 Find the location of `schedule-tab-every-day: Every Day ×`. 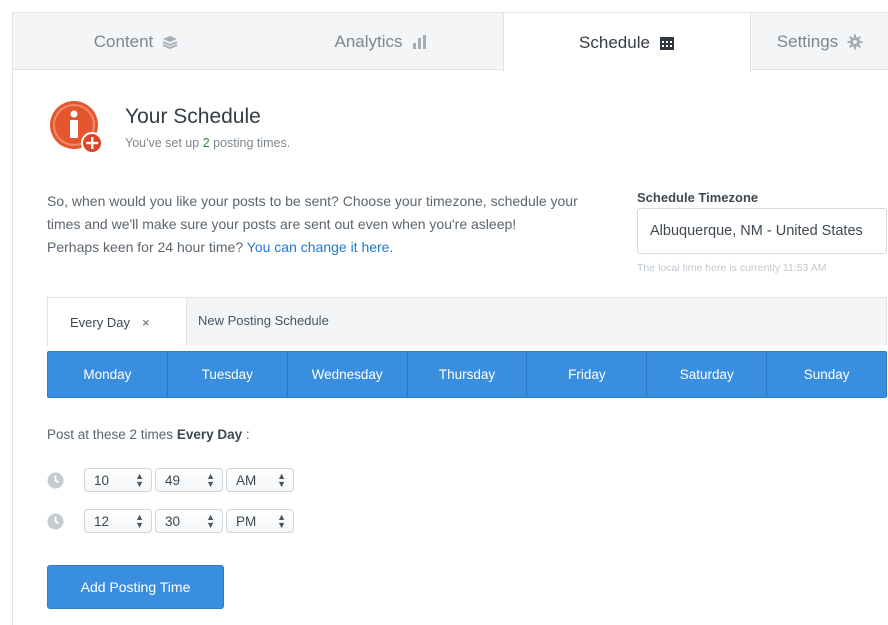

schedule-tab-every-day: Every Day × is located at coordinates (117, 321).